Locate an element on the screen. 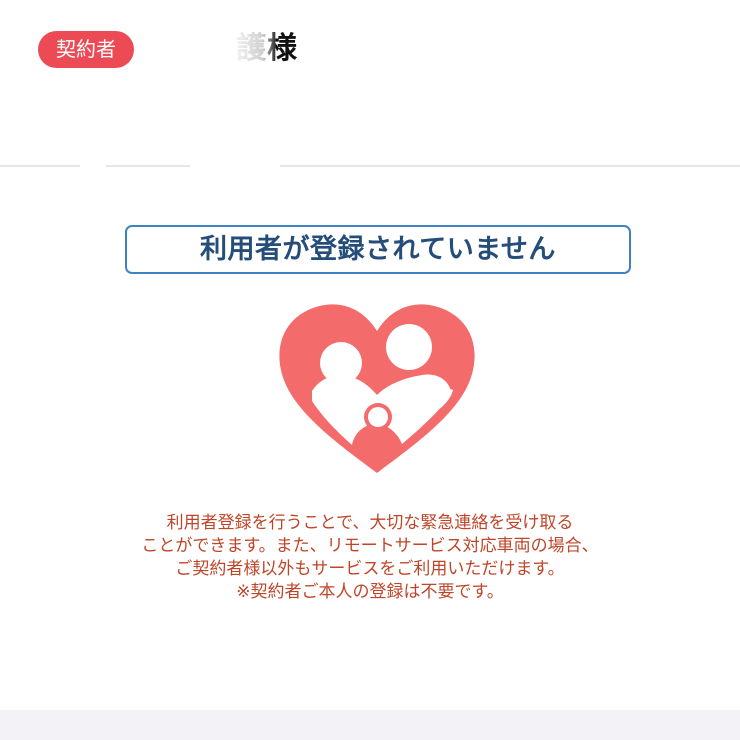  adult-head-right is located at coordinates (409, 347).